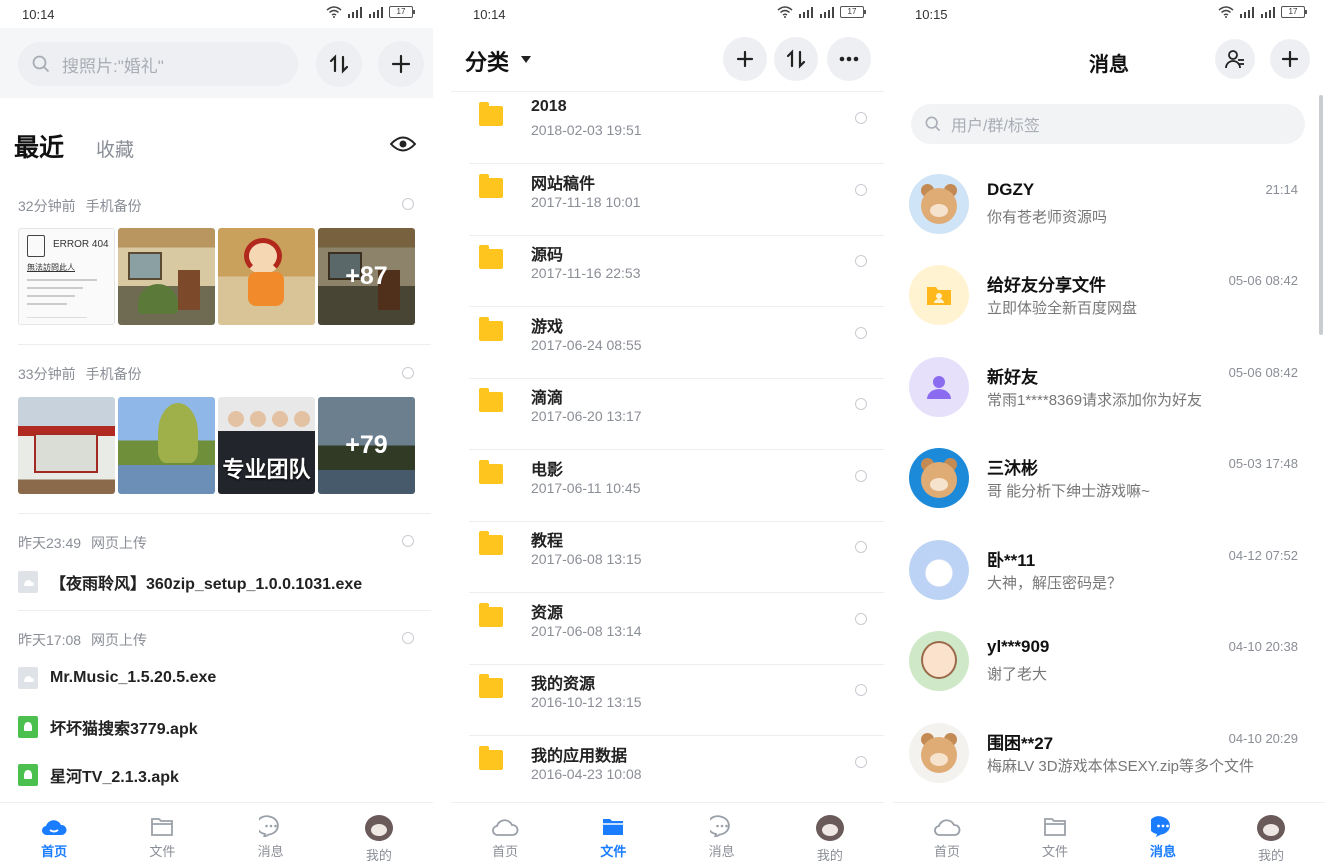  I want to click on folder-icon, so click(491, 257).